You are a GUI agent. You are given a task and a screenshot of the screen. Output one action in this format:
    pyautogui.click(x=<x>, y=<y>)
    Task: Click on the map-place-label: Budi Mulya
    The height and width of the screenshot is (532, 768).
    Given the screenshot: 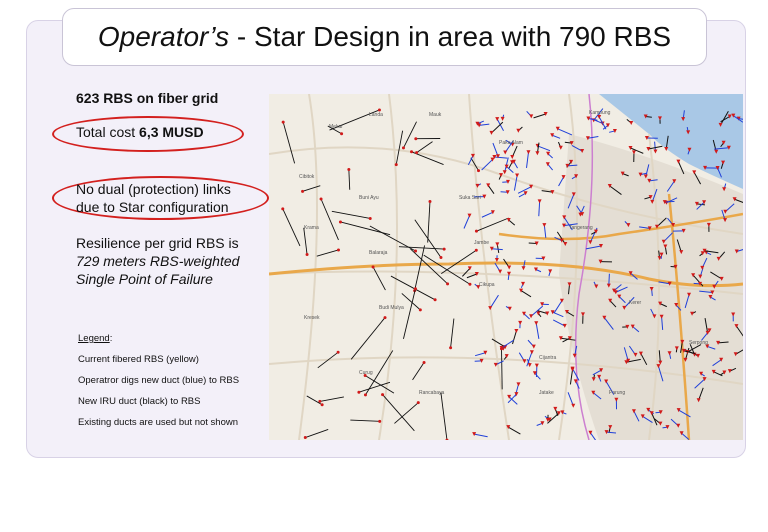 What is the action you would take?
    pyautogui.click(x=391, y=308)
    